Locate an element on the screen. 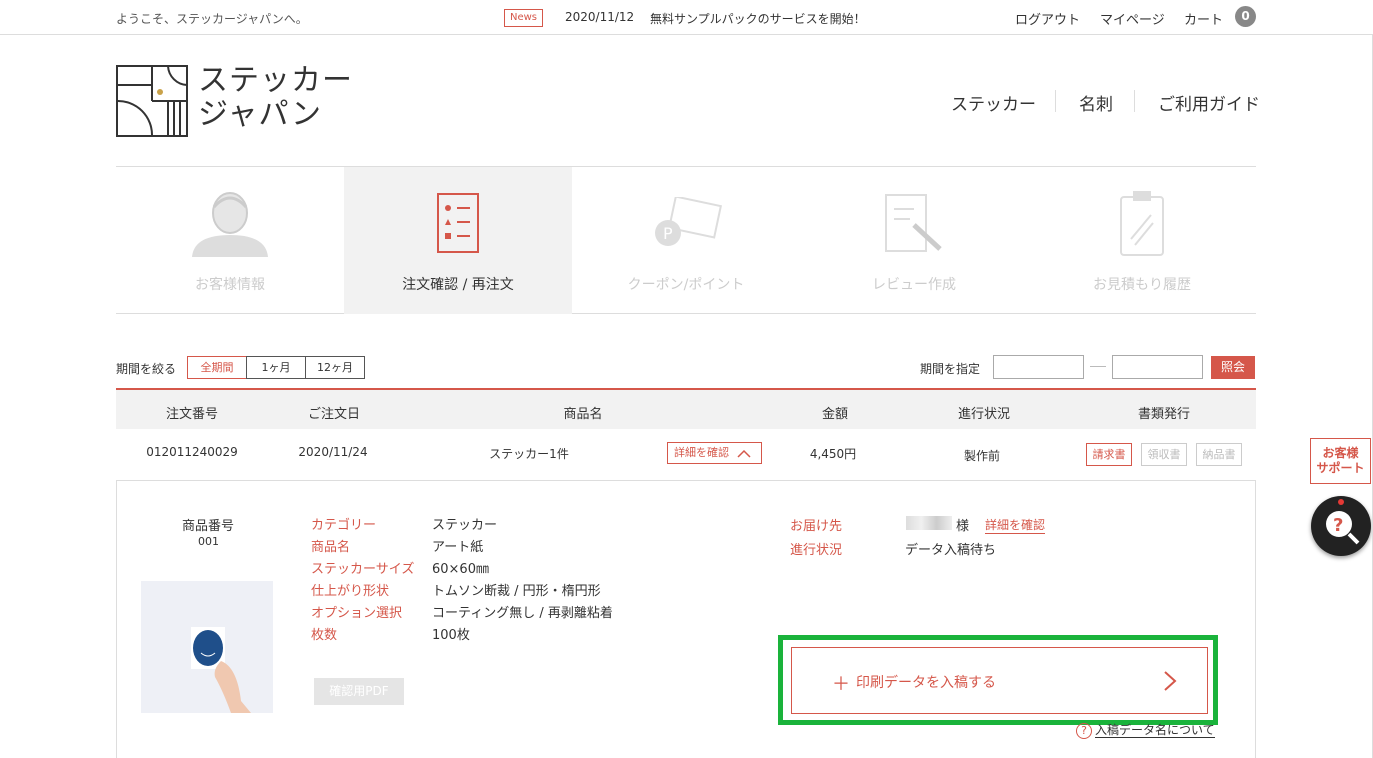  tab-label: クーポン/ポイント is located at coordinates (686, 285).